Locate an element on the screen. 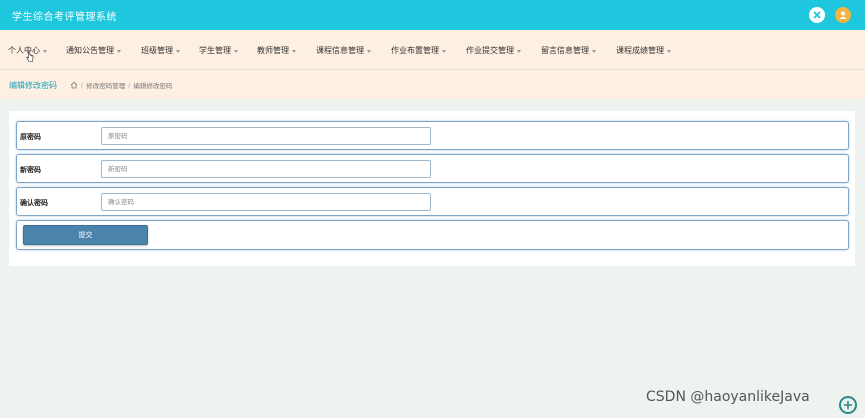 This screenshot has width=865, height=418. nav-item-label: 学生管理 is located at coordinates (215, 50).